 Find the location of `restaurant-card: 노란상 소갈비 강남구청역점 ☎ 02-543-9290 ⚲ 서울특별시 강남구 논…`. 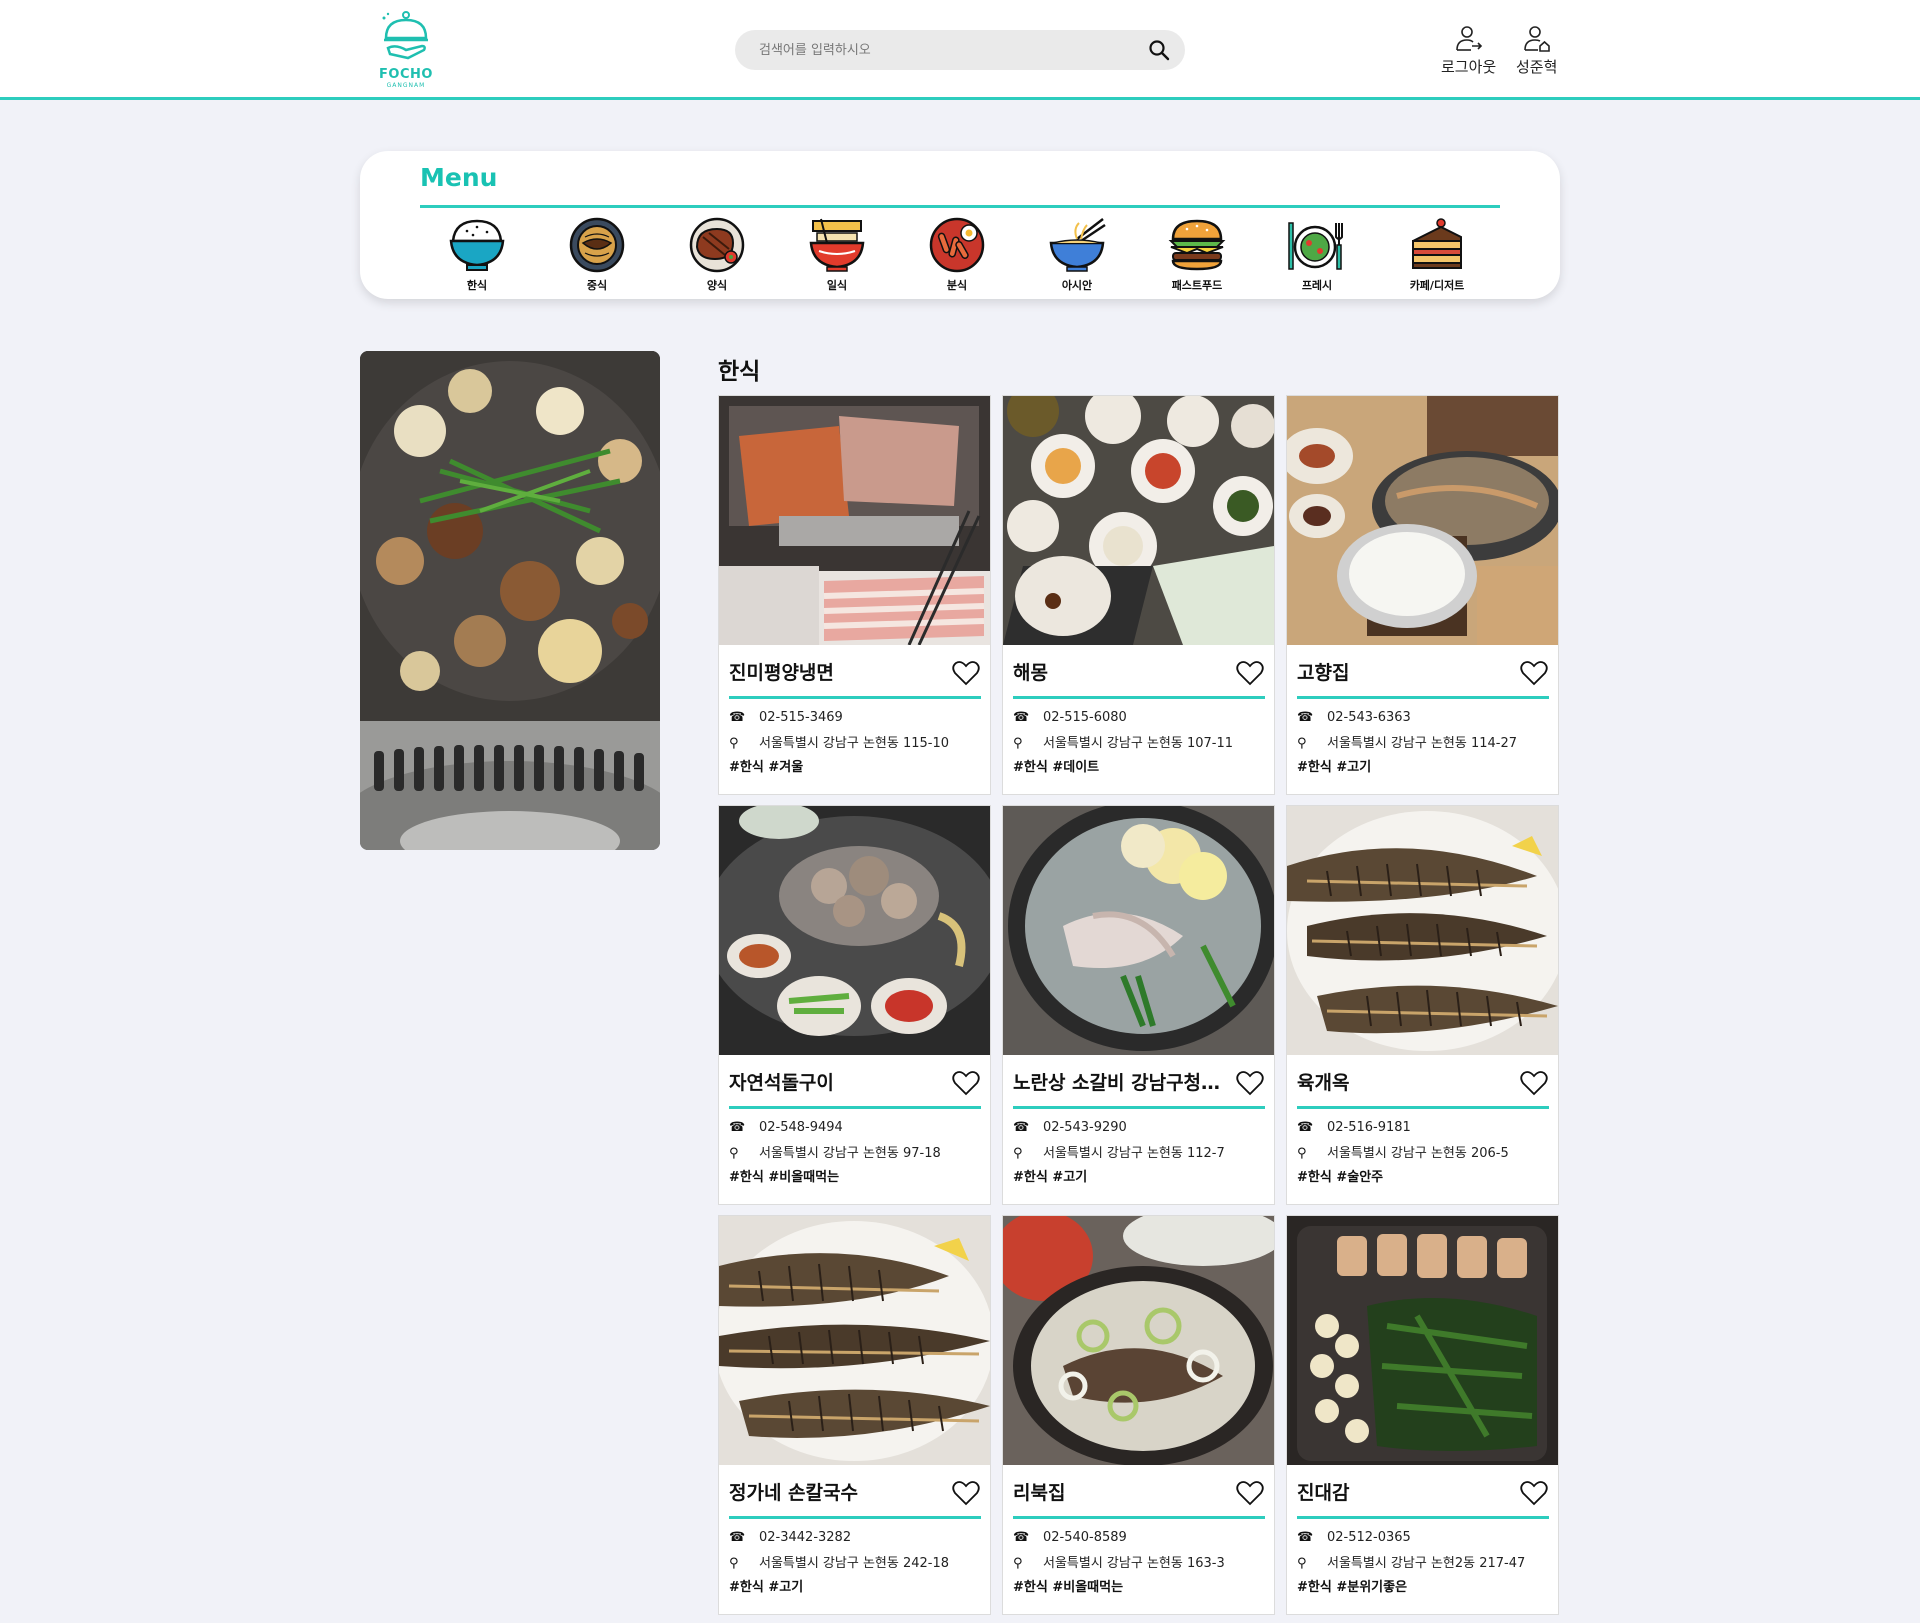

restaurant-card: 노란상 소갈비 강남구청역점 ☎ 02-543-9290 ⚲ 서울특별시 강남구 논… is located at coordinates (1138, 1005).